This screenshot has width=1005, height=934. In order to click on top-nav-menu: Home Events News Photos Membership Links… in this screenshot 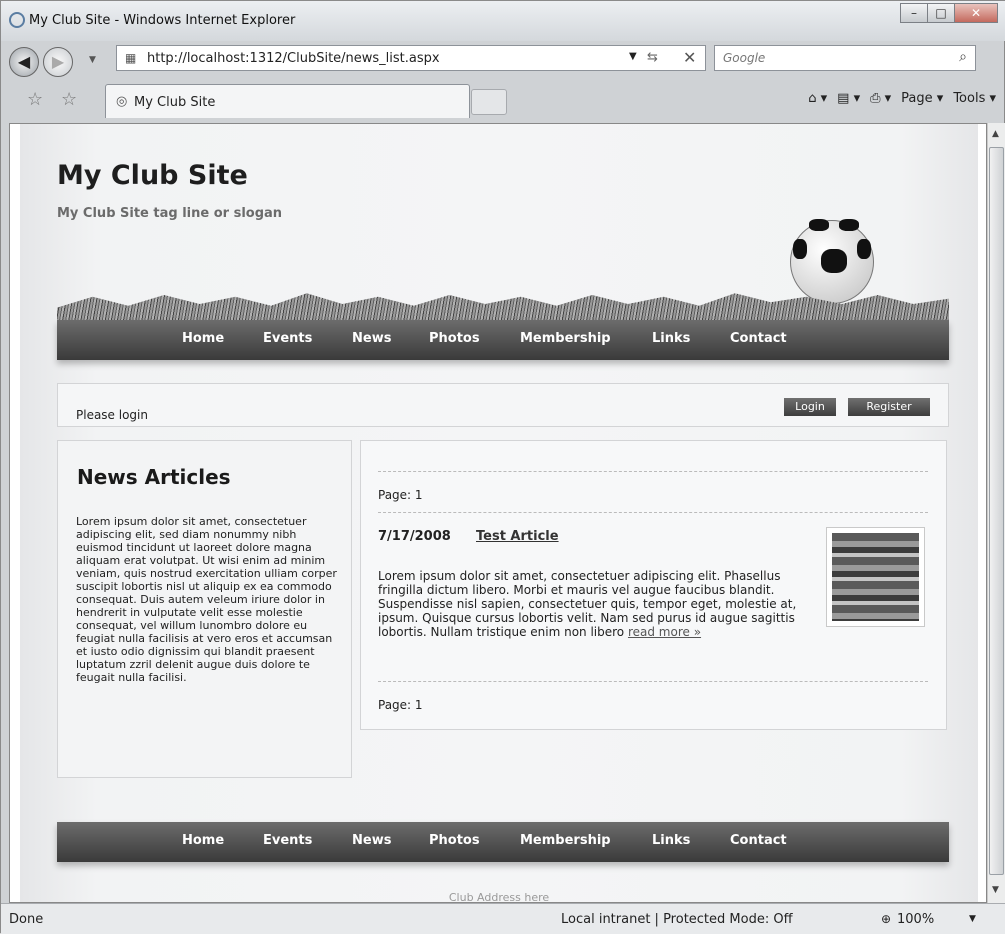, I will do `click(503, 340)`.